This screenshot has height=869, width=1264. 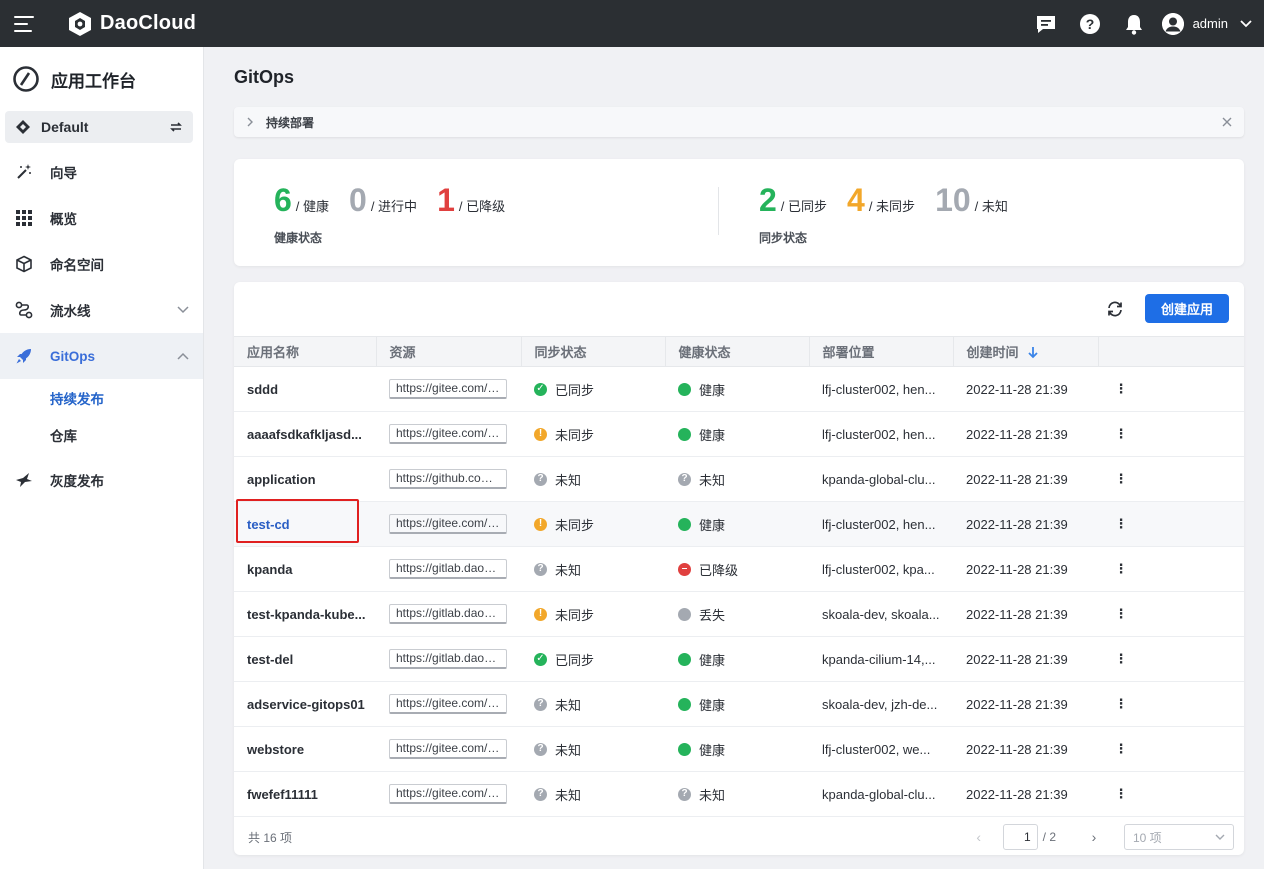 What do you see at coordinates (131, 24) in the screenshot?
I see `brand-logo: DaoCloud` at bounding box center [131, 24].